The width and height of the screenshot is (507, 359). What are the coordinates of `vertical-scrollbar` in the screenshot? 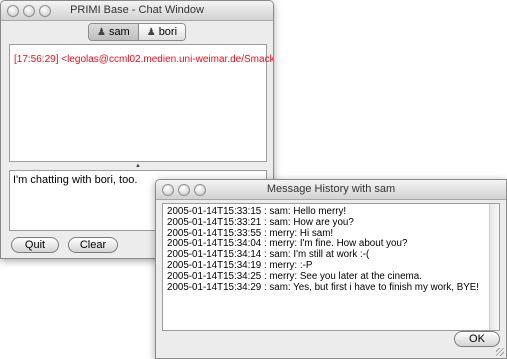 It's located at (494, 267).